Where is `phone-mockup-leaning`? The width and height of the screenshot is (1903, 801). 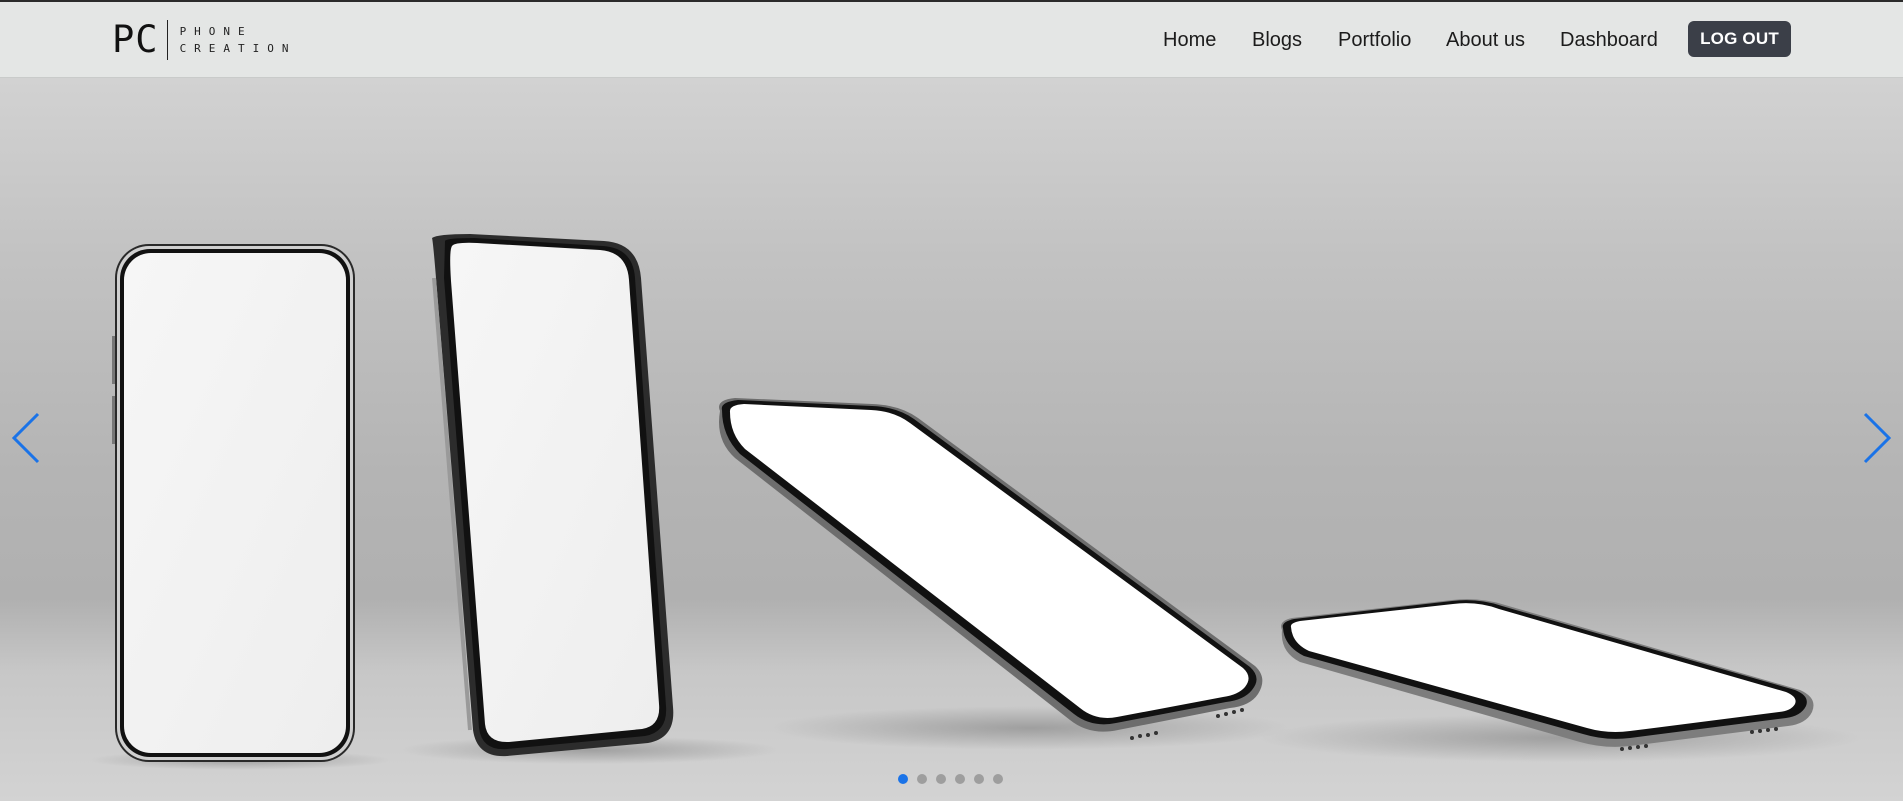 phone-mockup-leaning is located at coordinates (991, 569).